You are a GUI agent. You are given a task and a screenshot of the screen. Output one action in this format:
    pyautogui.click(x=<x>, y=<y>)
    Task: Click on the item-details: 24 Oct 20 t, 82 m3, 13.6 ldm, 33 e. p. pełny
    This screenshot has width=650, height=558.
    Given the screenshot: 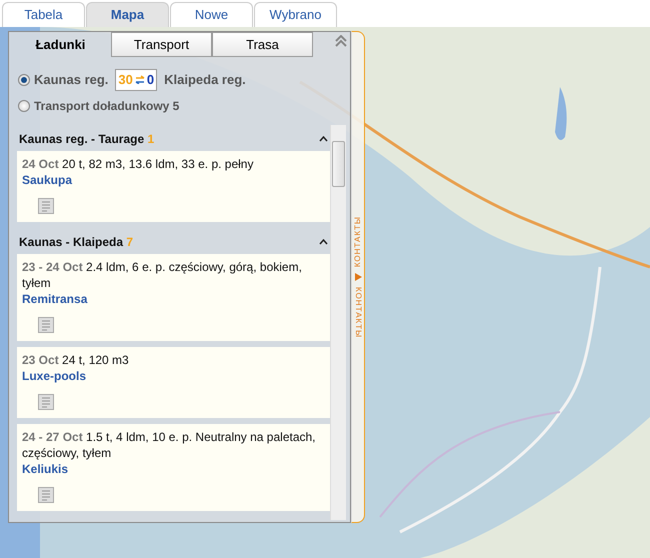 What is the action you would take?
    pyautogui.click(x=138, y=164)
    